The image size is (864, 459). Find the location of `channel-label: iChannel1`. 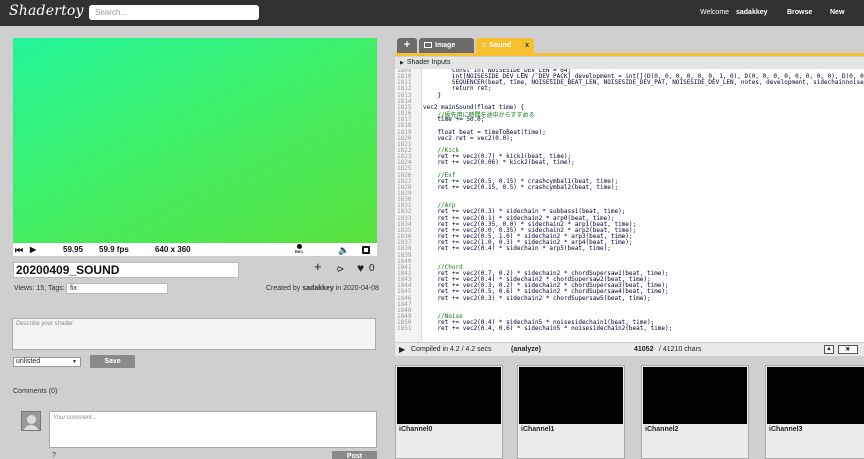

channel-label: iChannel1 is located at coordinates (538, 429).